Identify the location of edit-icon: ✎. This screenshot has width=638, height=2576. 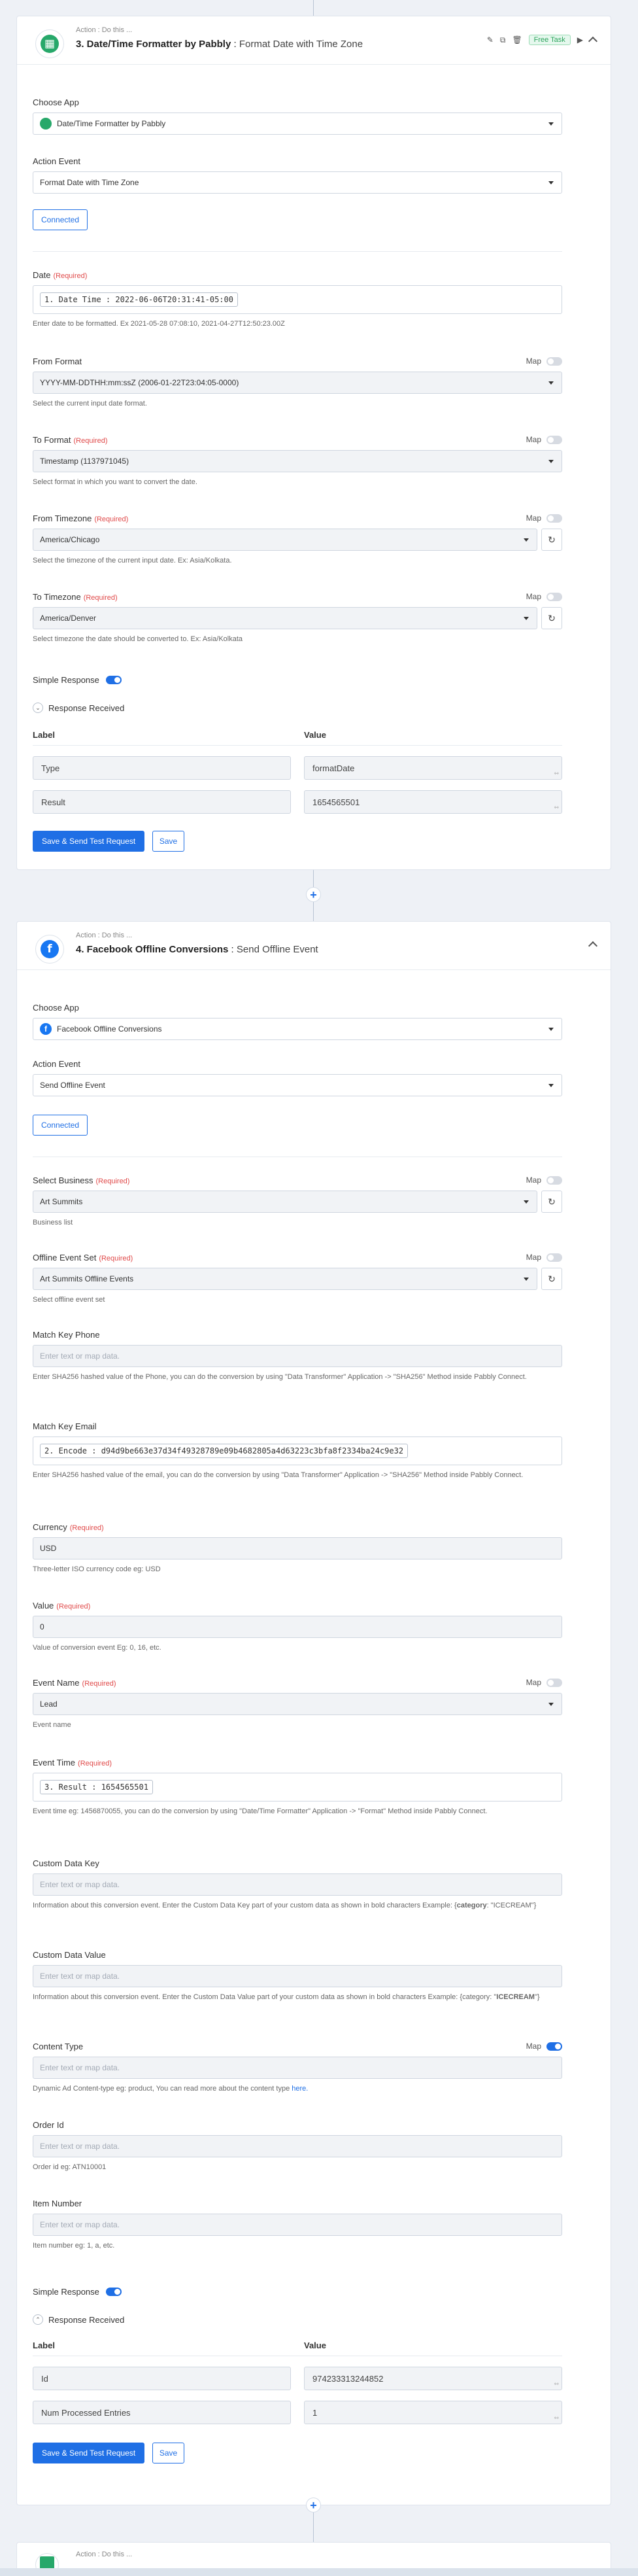
(490, 39).